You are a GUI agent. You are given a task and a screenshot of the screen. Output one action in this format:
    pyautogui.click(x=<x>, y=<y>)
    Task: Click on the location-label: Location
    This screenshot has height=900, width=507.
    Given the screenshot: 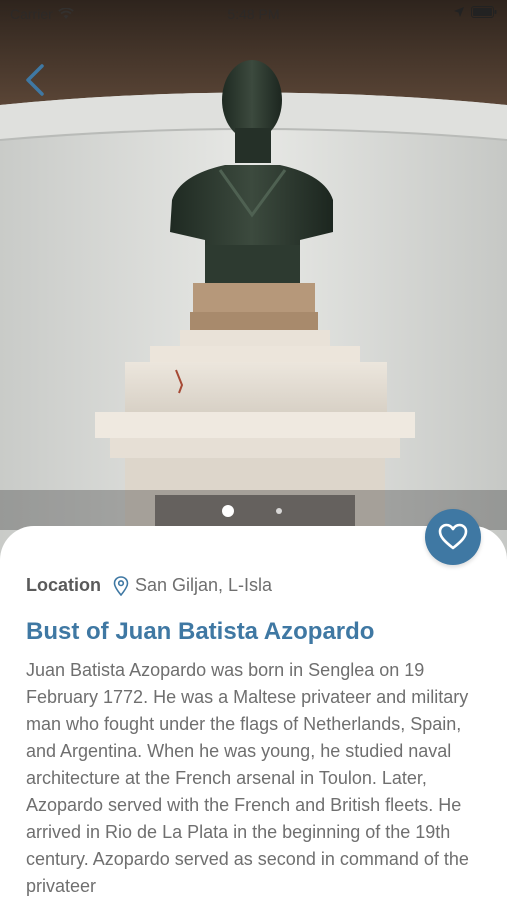 What is the action you would take?
    pyautogui.click(x=63, y=585)
    